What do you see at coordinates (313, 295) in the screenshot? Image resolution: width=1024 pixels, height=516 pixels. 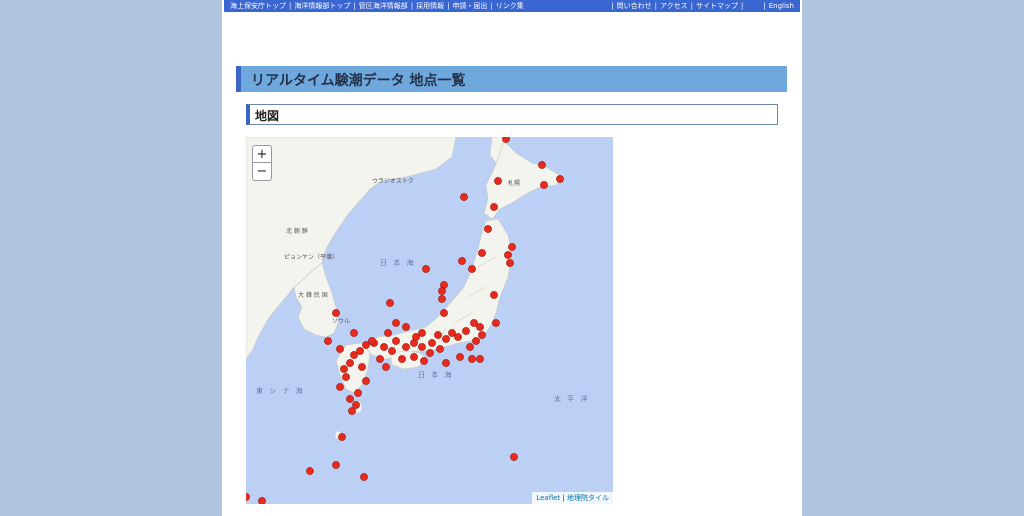 I see `label-south-korea: 大 韓 民 国` at bounding box center [313, 295].